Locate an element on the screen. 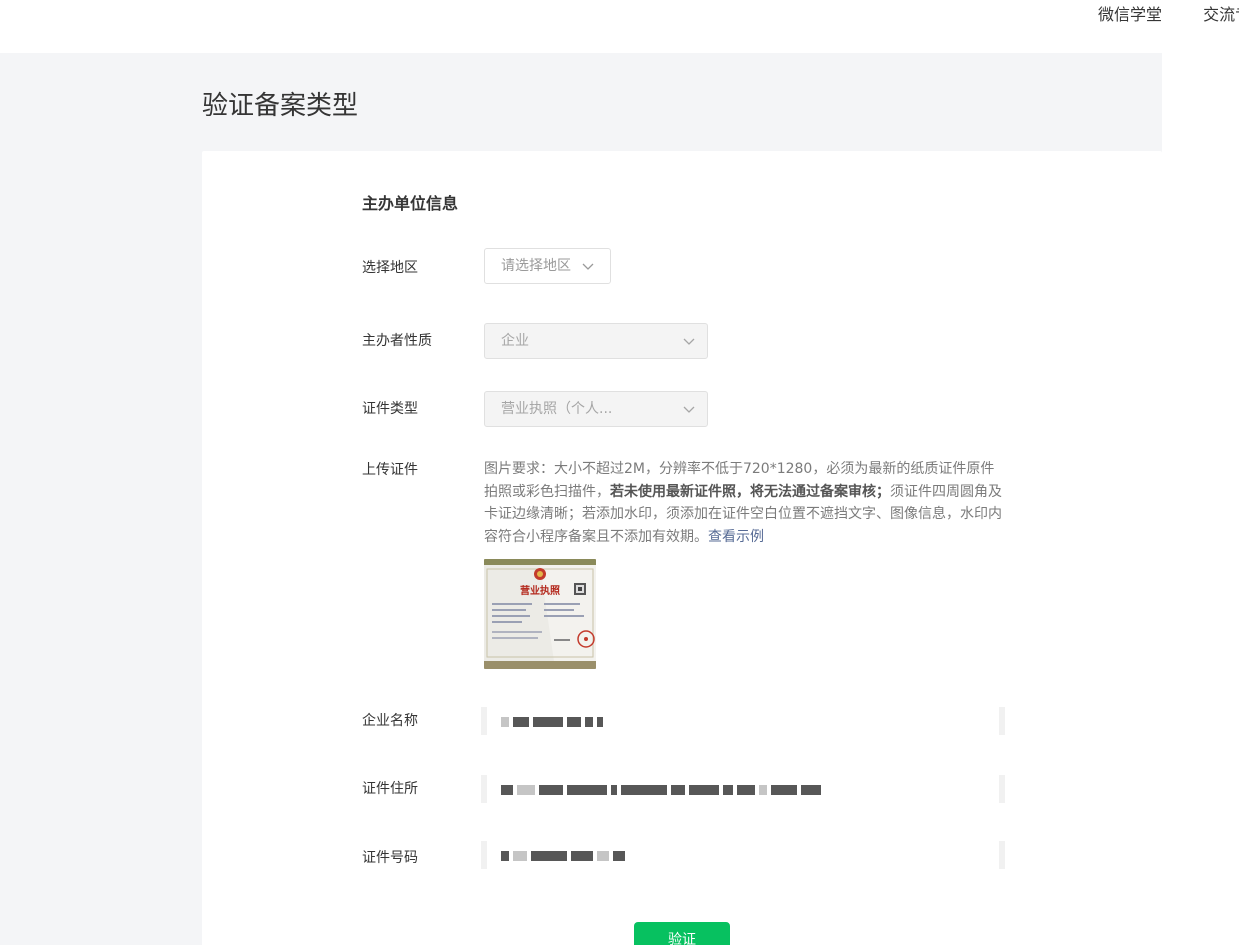  nav-link-community: 交流专 is located at coordinates (1221, 14).